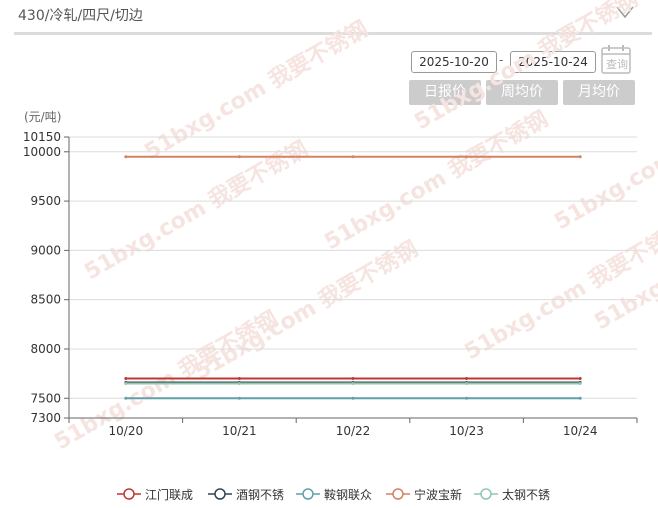  Describe the element at coordinates (45, 300) in the screenshot. I see `y-tick-label: 8500` at that location.